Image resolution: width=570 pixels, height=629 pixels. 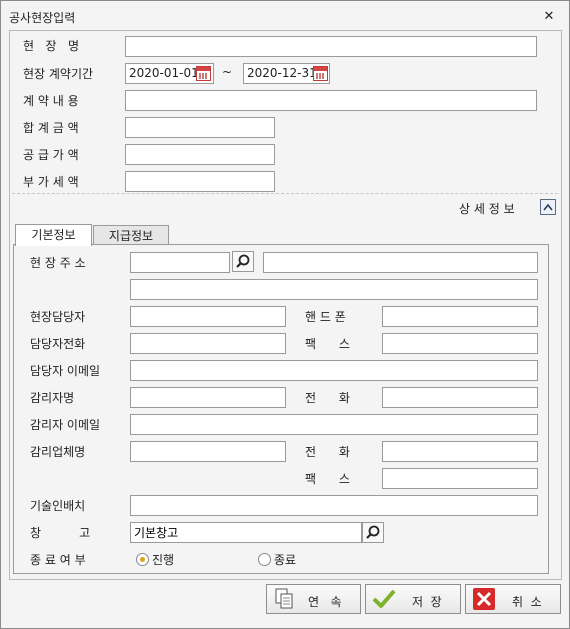 I want to click on phone2-label: 전 화, so click(x=327, y=452).